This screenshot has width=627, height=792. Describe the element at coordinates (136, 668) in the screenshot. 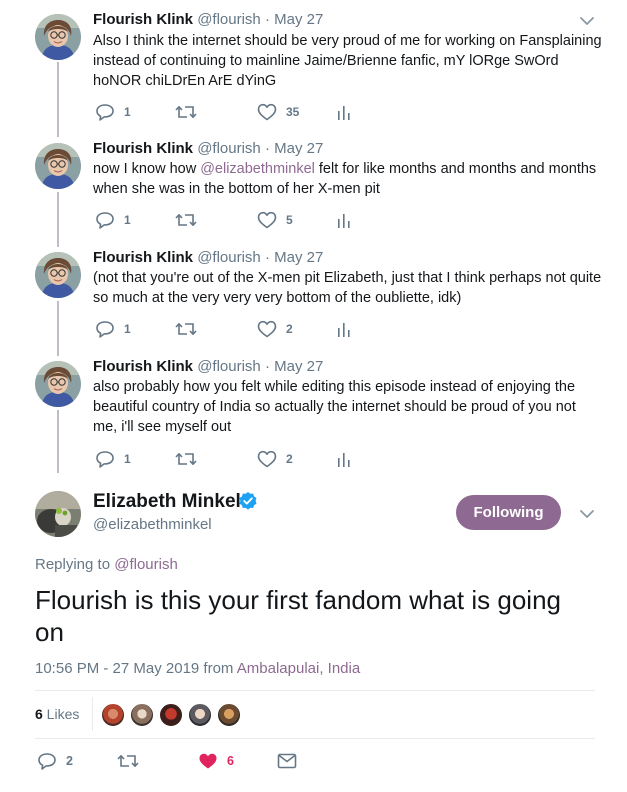

I see `timestamp-text: 10:56 PM - 27 May 2019 from` at that location.